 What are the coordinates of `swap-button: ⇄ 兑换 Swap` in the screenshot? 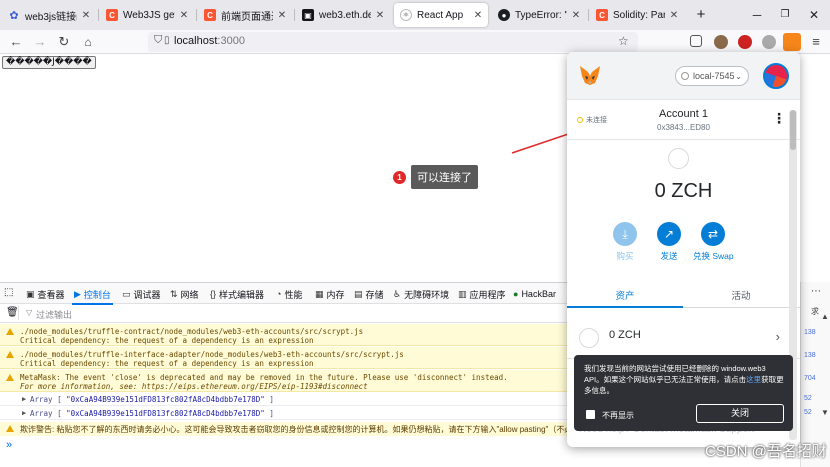 It's located at (713, 242).